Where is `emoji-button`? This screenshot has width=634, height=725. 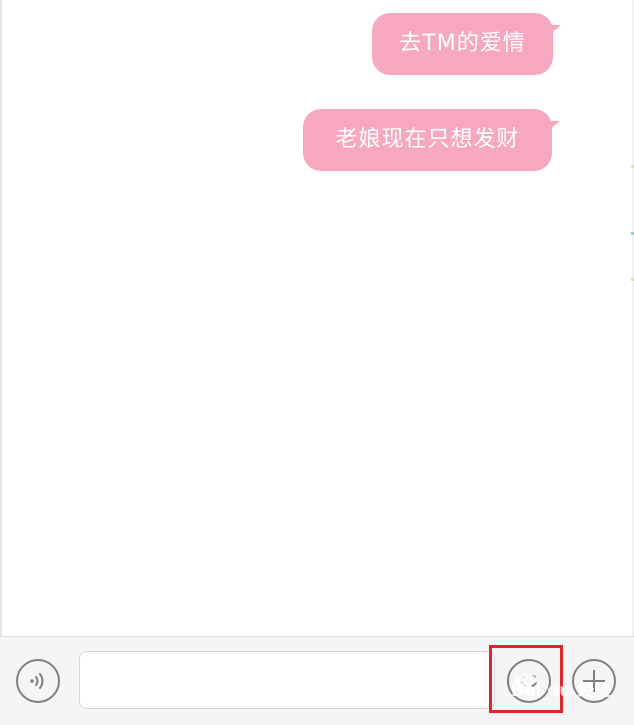
emoji-button is located at coordinates (529, 681).